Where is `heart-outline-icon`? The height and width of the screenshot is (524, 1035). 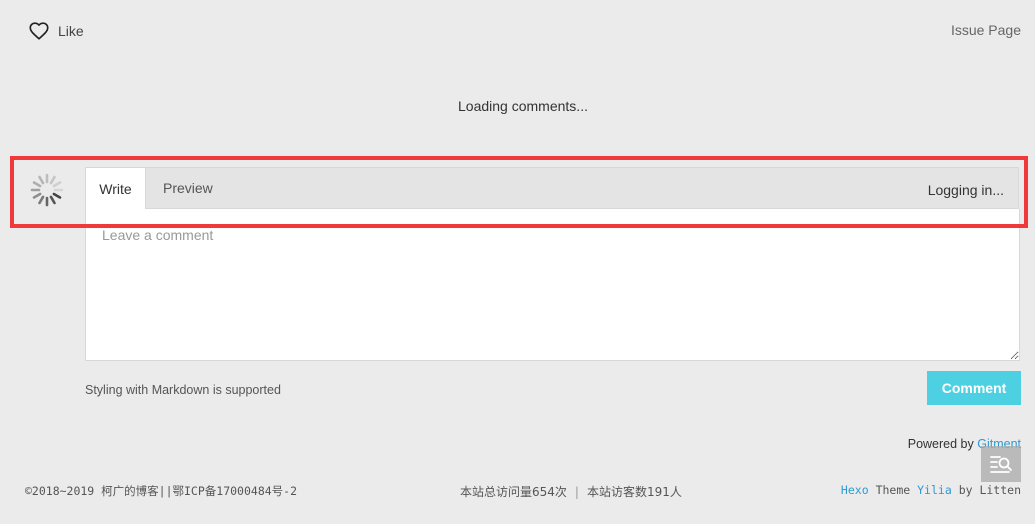 heart-outline-icon is located at coordinates (39, 31).